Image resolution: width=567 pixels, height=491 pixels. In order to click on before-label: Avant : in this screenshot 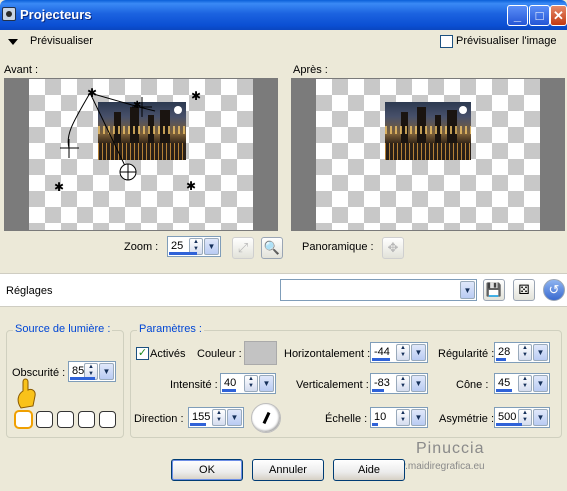, I will do `click(21, 70)`.